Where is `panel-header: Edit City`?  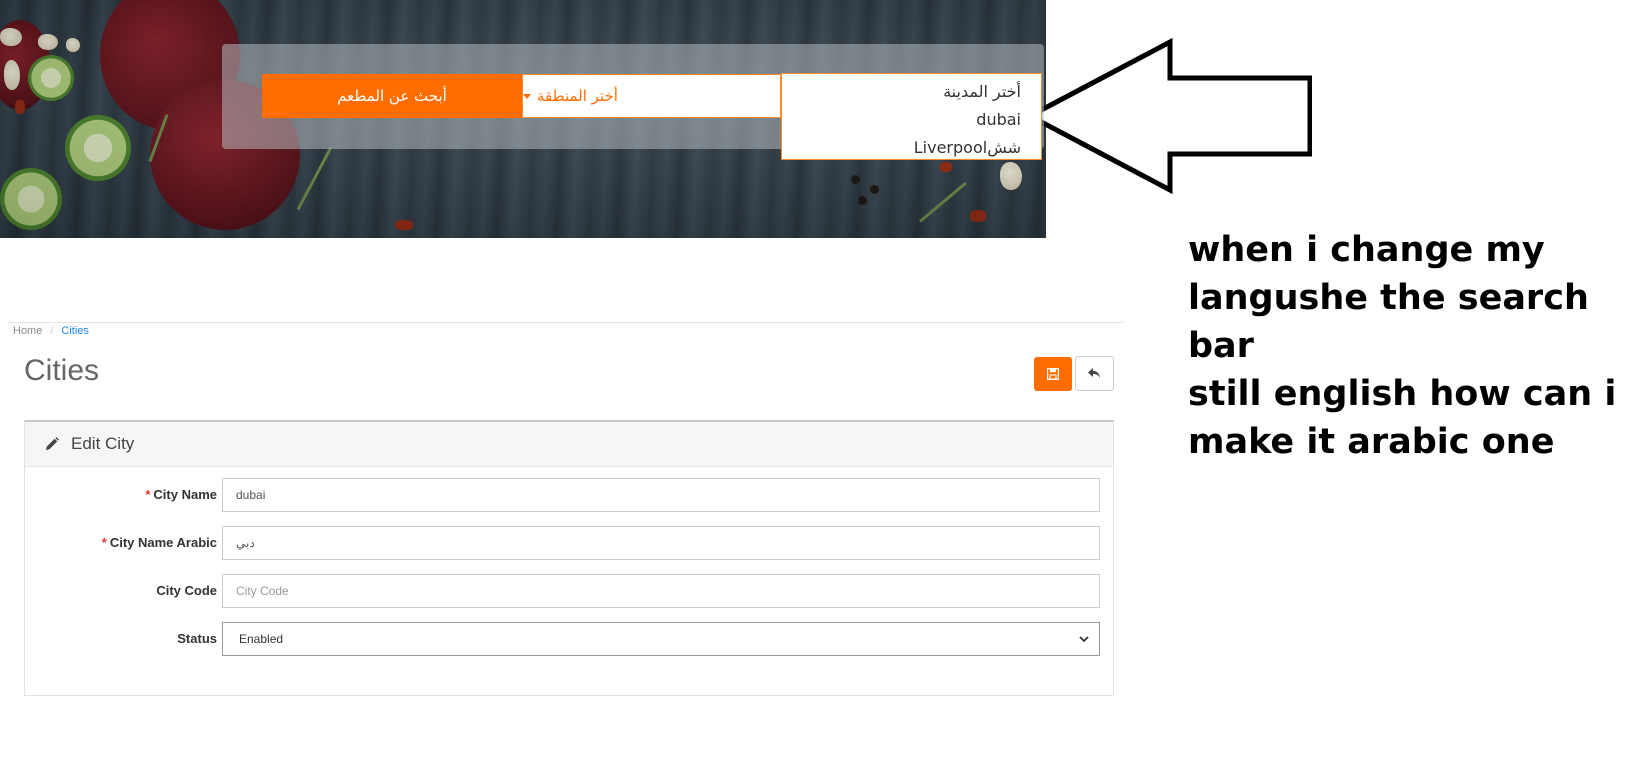 panel-header: Edit City is located at coordinates (569, 444).